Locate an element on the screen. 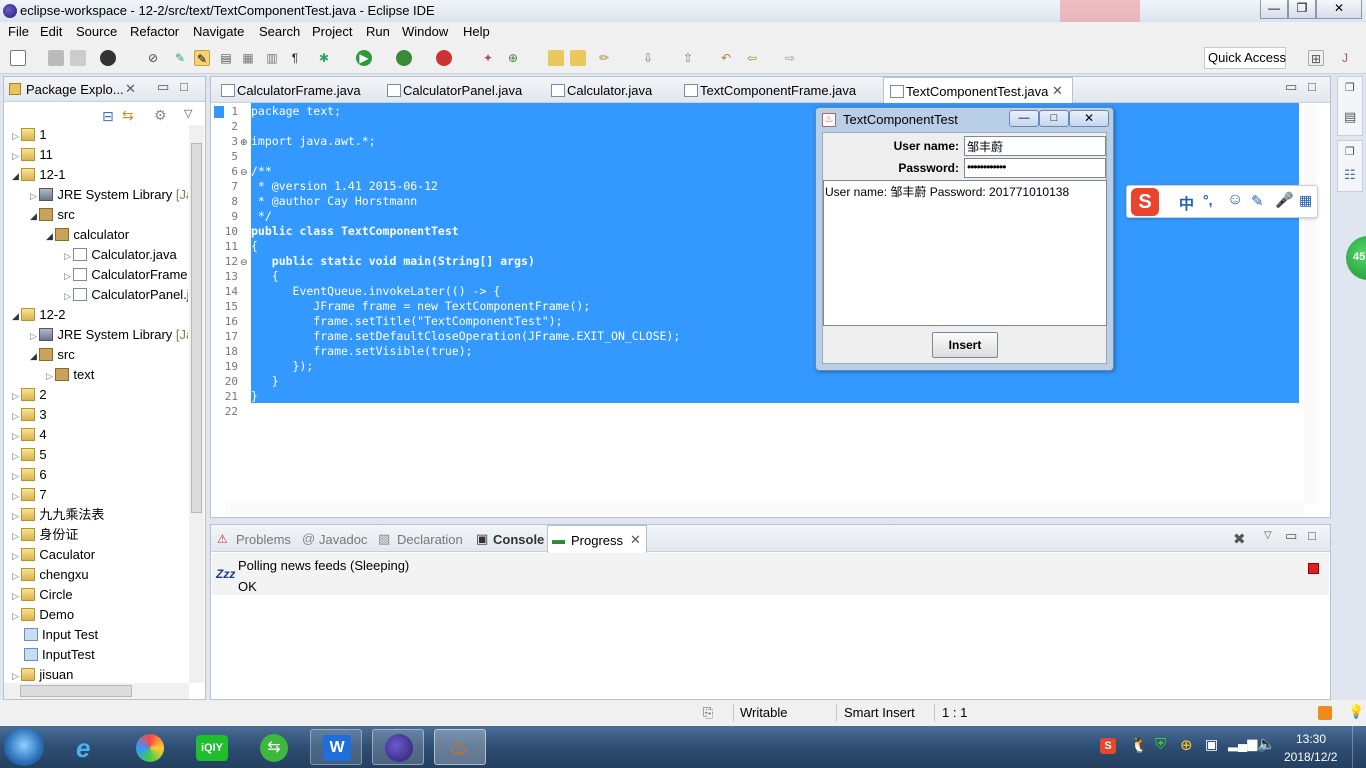 The image size is (1366, 768). taskbar-wps: W is located at coordinates (336, 747).